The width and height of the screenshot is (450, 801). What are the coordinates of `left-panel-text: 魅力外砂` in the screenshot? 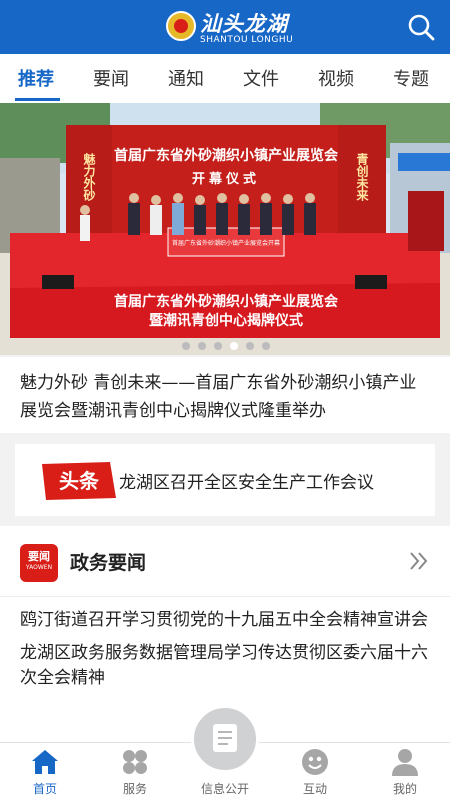 It's located at (89, 177).